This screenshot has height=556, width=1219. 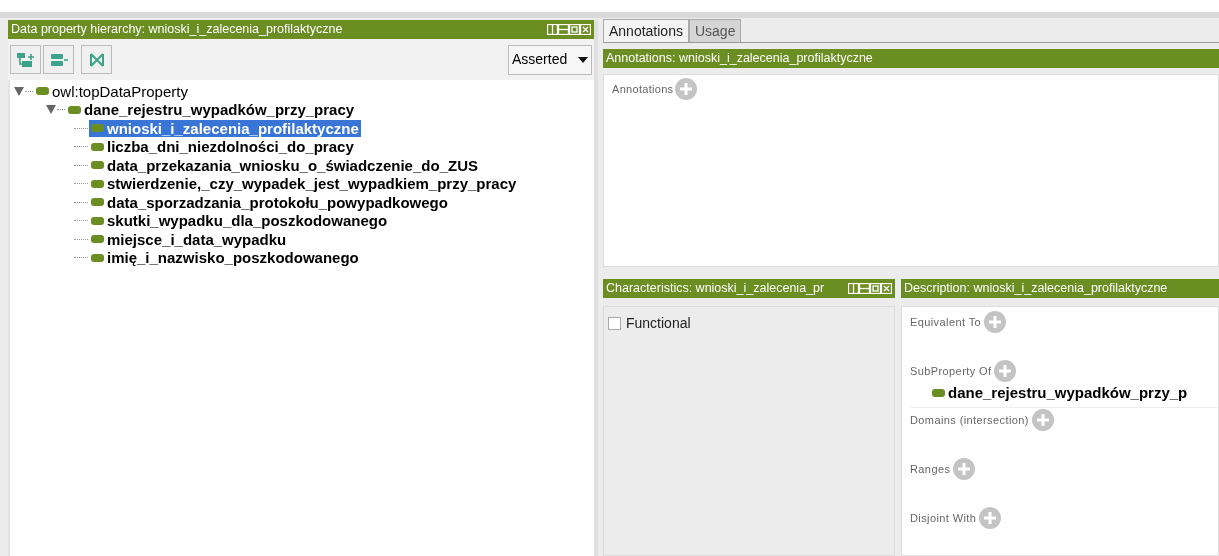 I want to click on tree-item: wnioski_i_zalecenia_profilaktyczne, so click(x=225, y=128).